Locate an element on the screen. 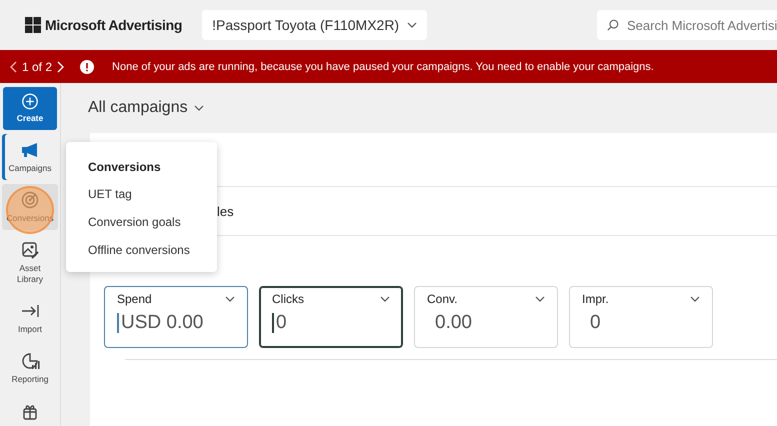 The height and width of the screenshot is (426, 777). metric-card: Conv. 0.00 is located at coordinates (486, 317).